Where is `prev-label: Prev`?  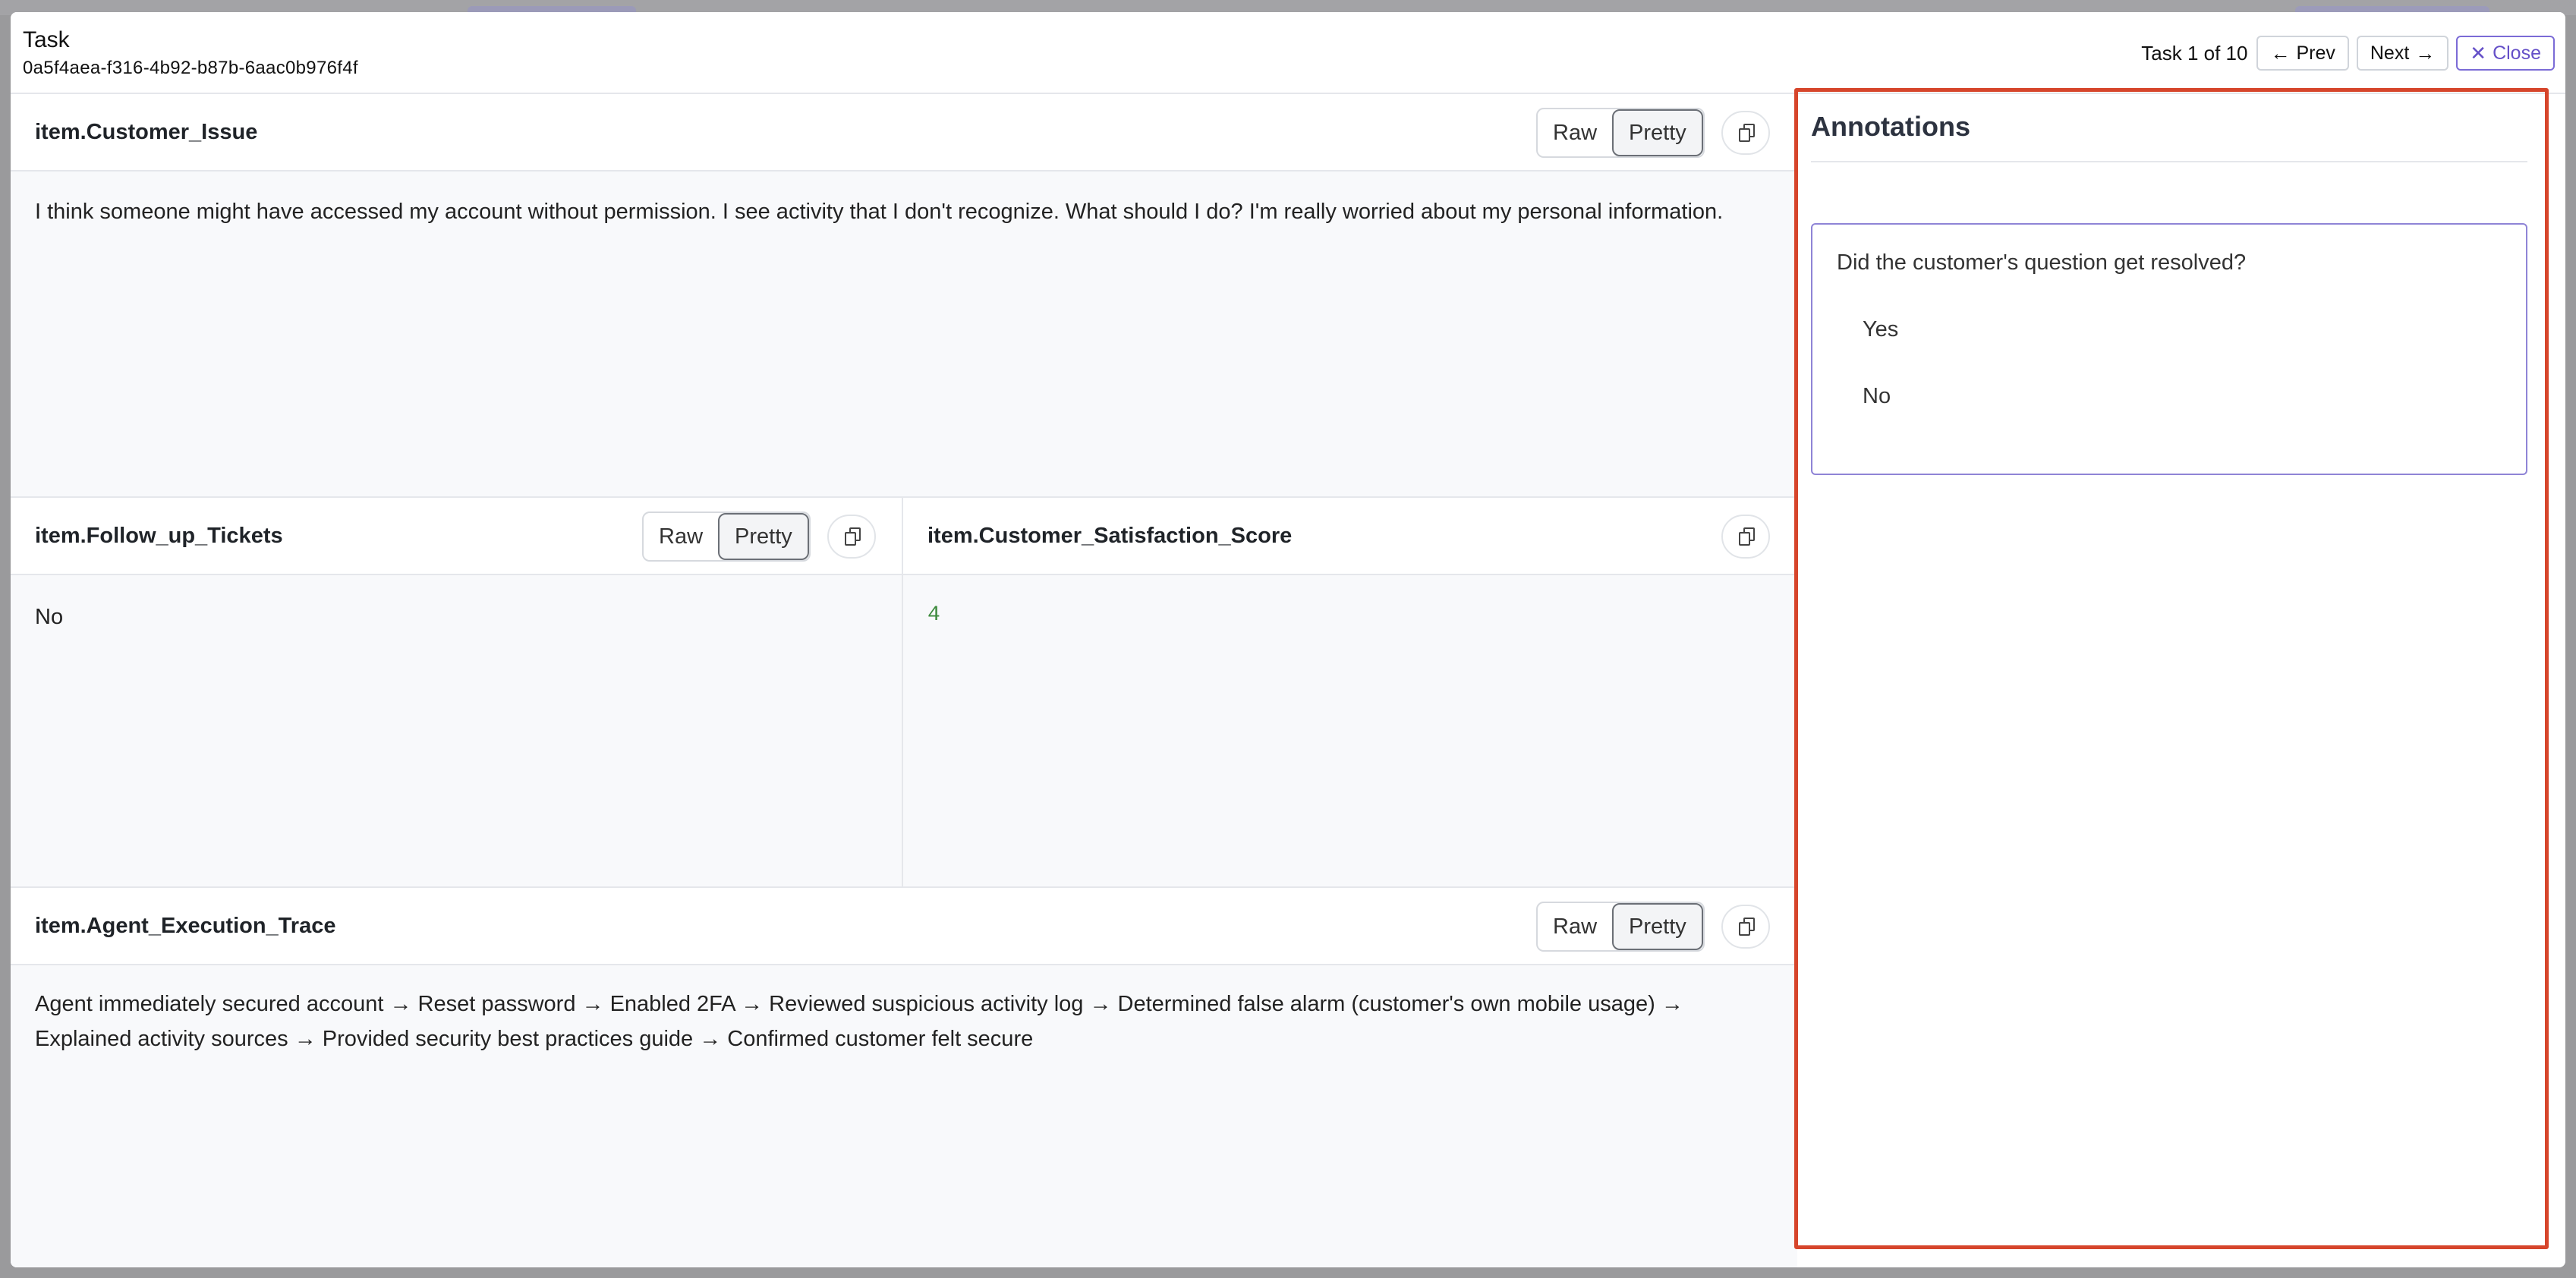
prev-label: Prev is located at coordinates (2315, 53).